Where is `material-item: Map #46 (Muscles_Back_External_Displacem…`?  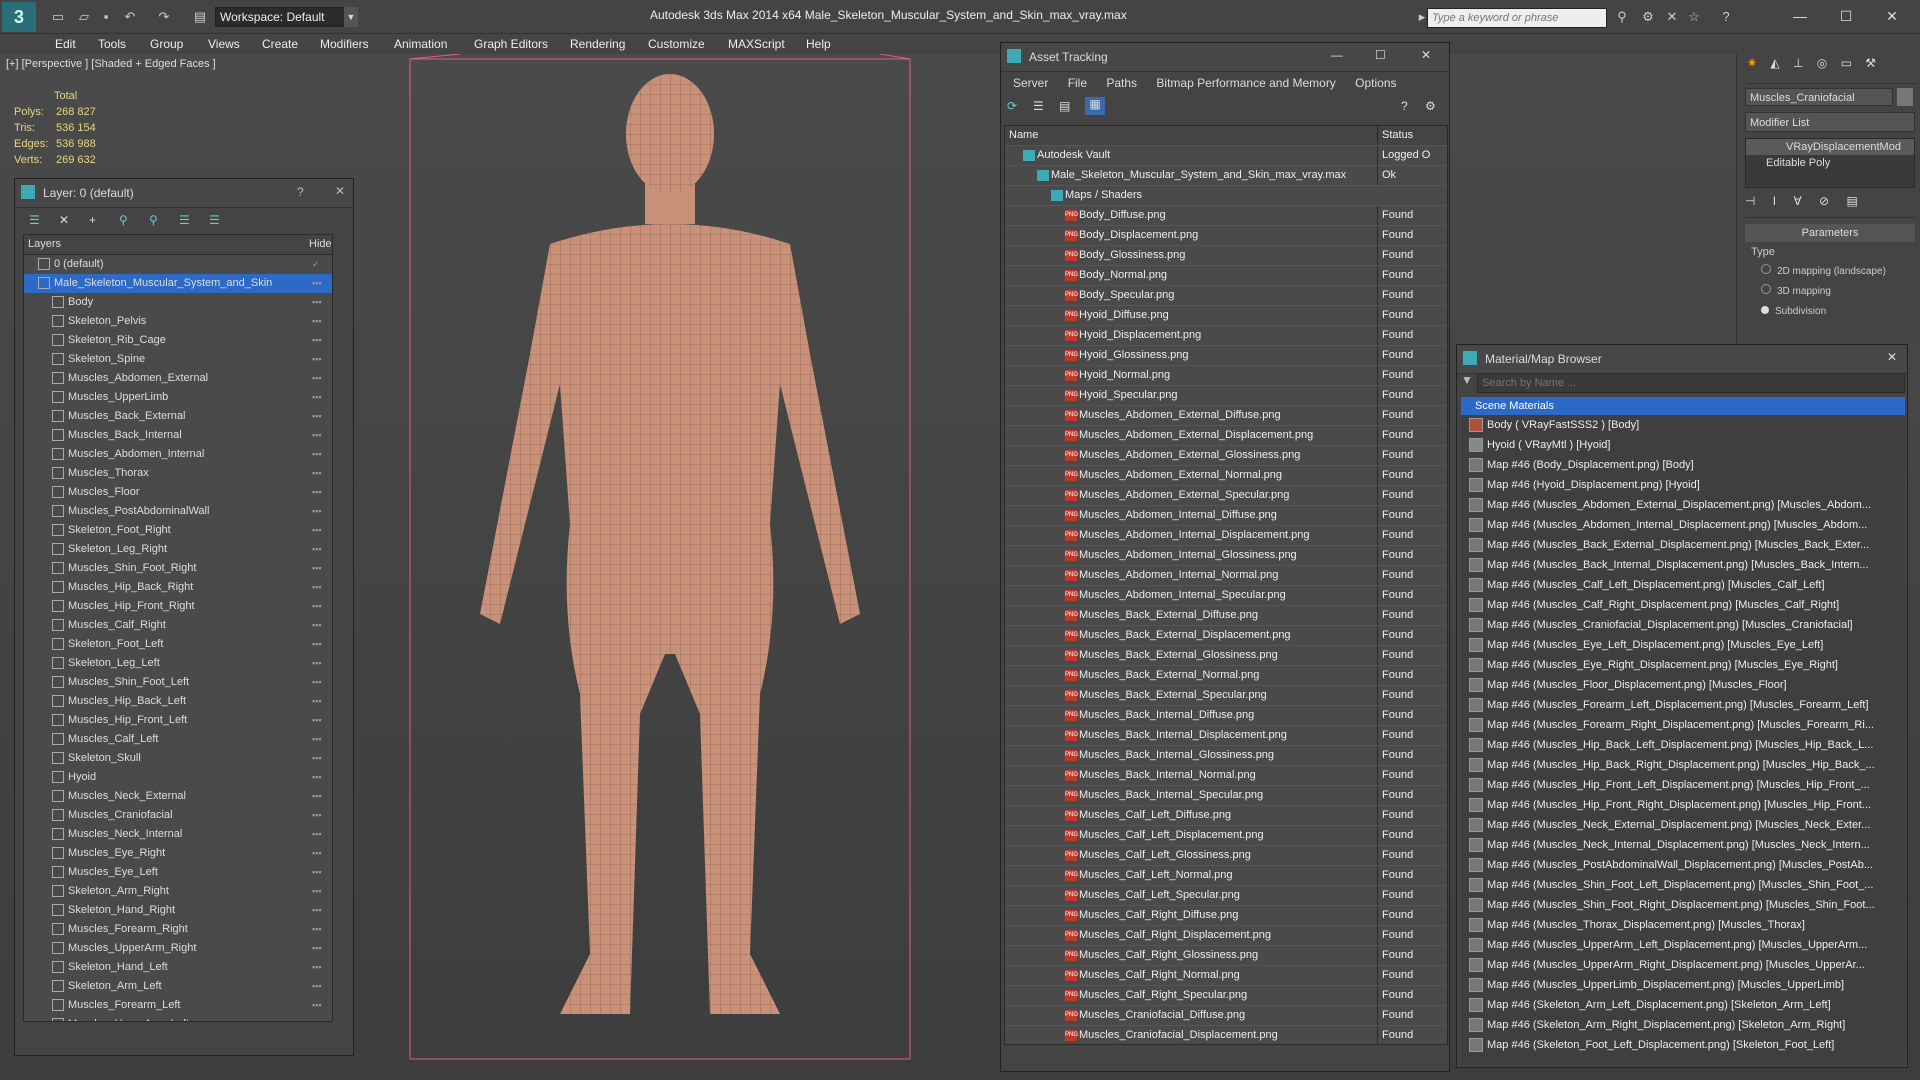 material-item: Map #46 (Muscles_Back_External_Displacem… is located at coordinates (1683, 545).